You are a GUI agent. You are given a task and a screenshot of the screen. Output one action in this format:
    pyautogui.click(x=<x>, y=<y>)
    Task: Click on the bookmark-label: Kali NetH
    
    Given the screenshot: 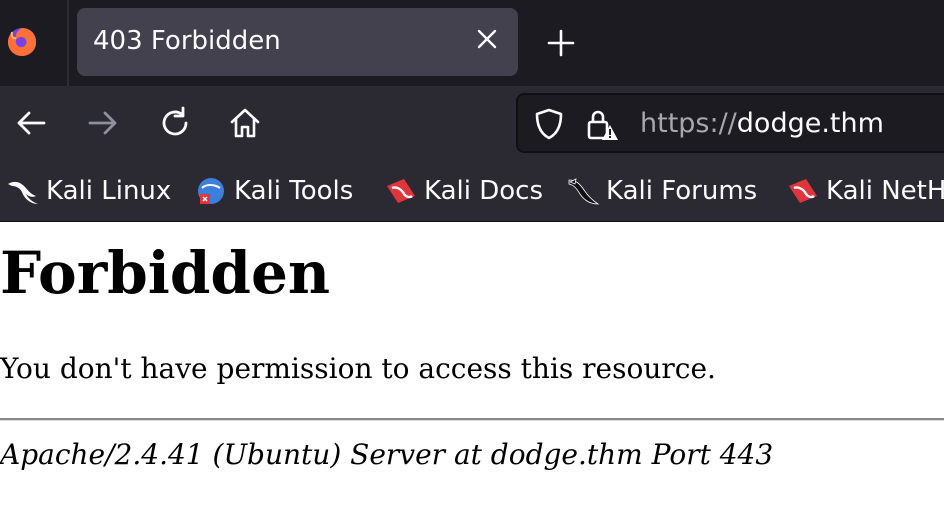 What is the action you would take?
    pyautogui.click(x=885, y=191)
    